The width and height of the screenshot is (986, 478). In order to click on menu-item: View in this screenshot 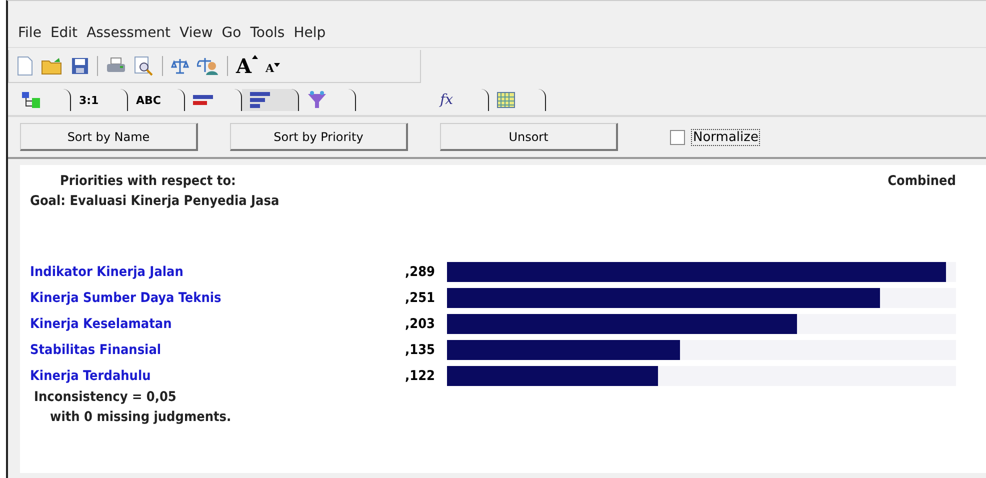, I will do `click(196, 33)`.